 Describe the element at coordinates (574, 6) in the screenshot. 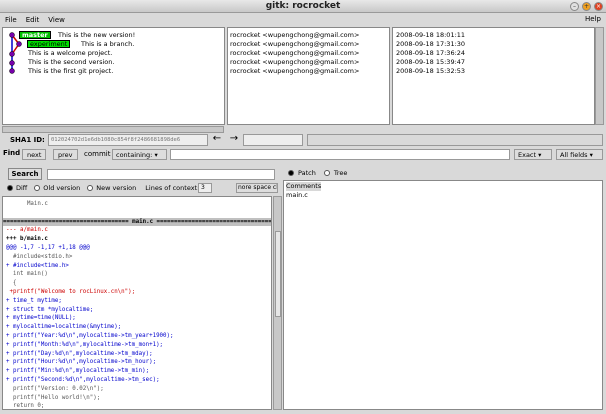

I see `minimize-icon: –` at that location.